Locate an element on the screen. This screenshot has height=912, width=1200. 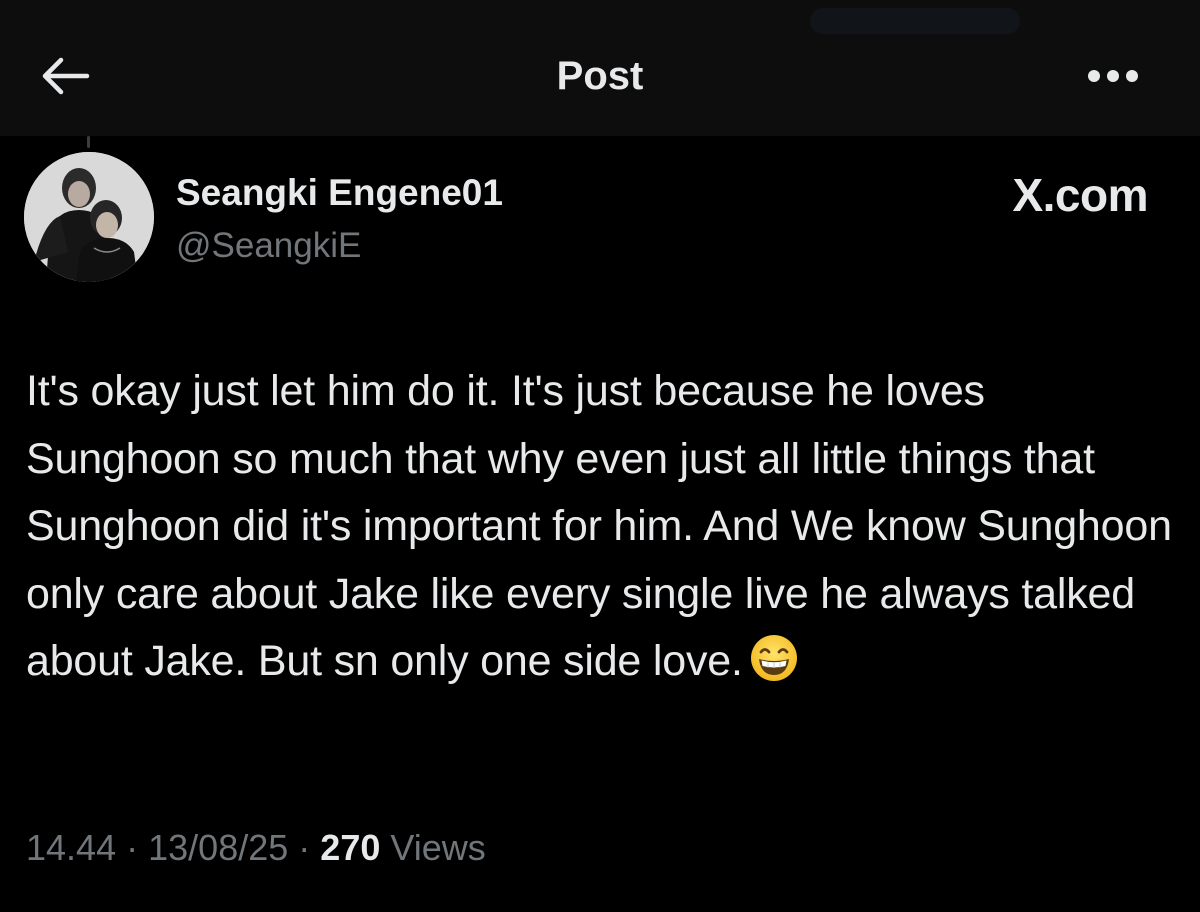
page-title: Post is located at coordinates (600, 76).